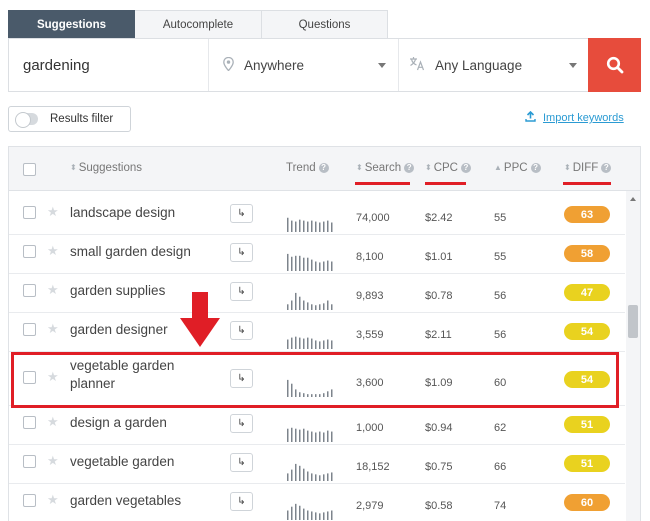 Image resolution: width=650 pixels, height=521 pixels. I want to click on location-select: Anywhere, so click(304, 65).